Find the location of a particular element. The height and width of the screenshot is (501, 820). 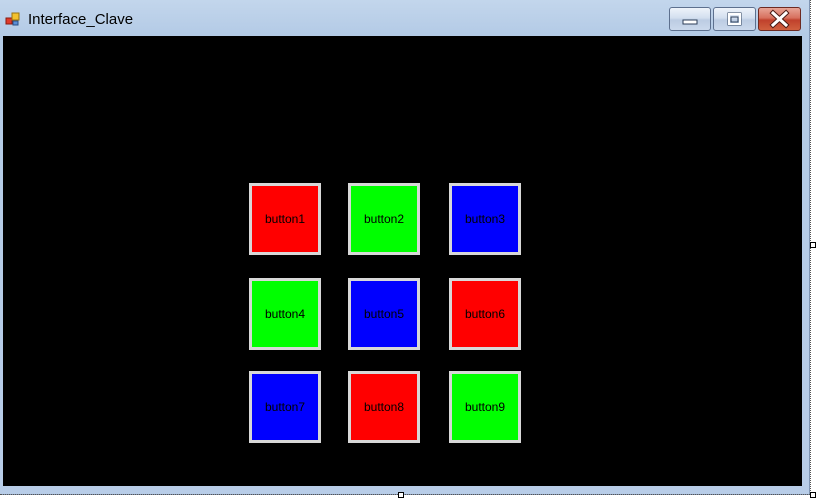

resize-handle-right is located at coordinates (813, 245).